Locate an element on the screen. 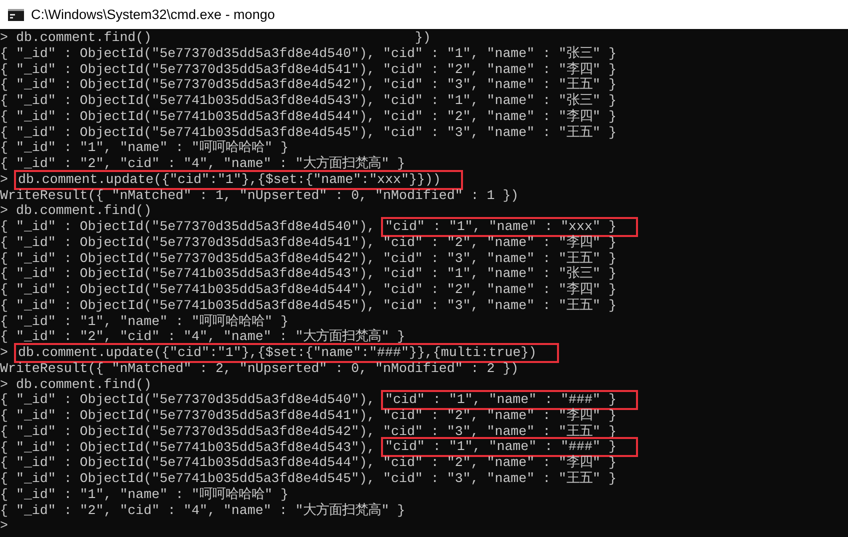 The width and height of the screenshot is (848, 537). console-text: { "_id" : ObjectId("5e7741b035dd5a3fd8e4d543"), is located at coordinates (188, 448).